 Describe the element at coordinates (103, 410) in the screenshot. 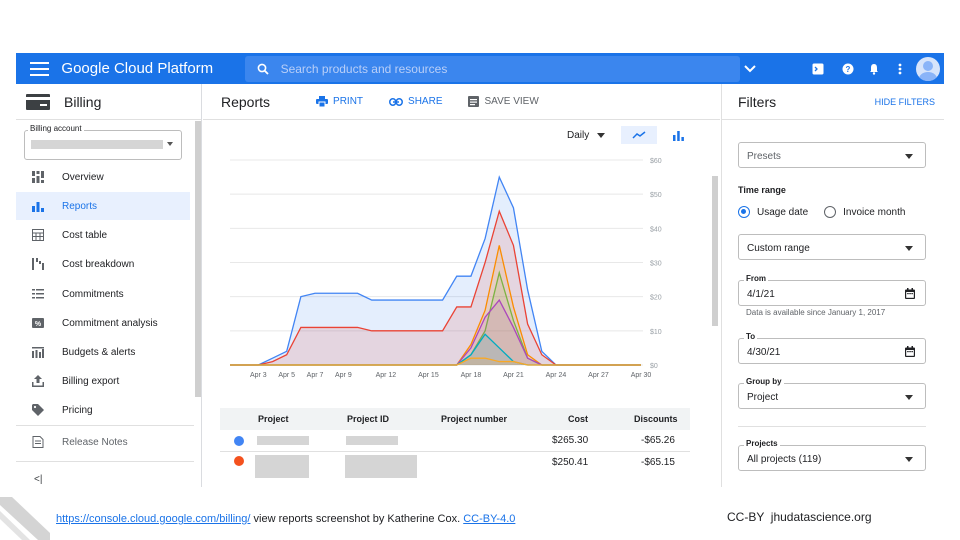

I see `sidebar-item-pricing: Pricing` at that location.